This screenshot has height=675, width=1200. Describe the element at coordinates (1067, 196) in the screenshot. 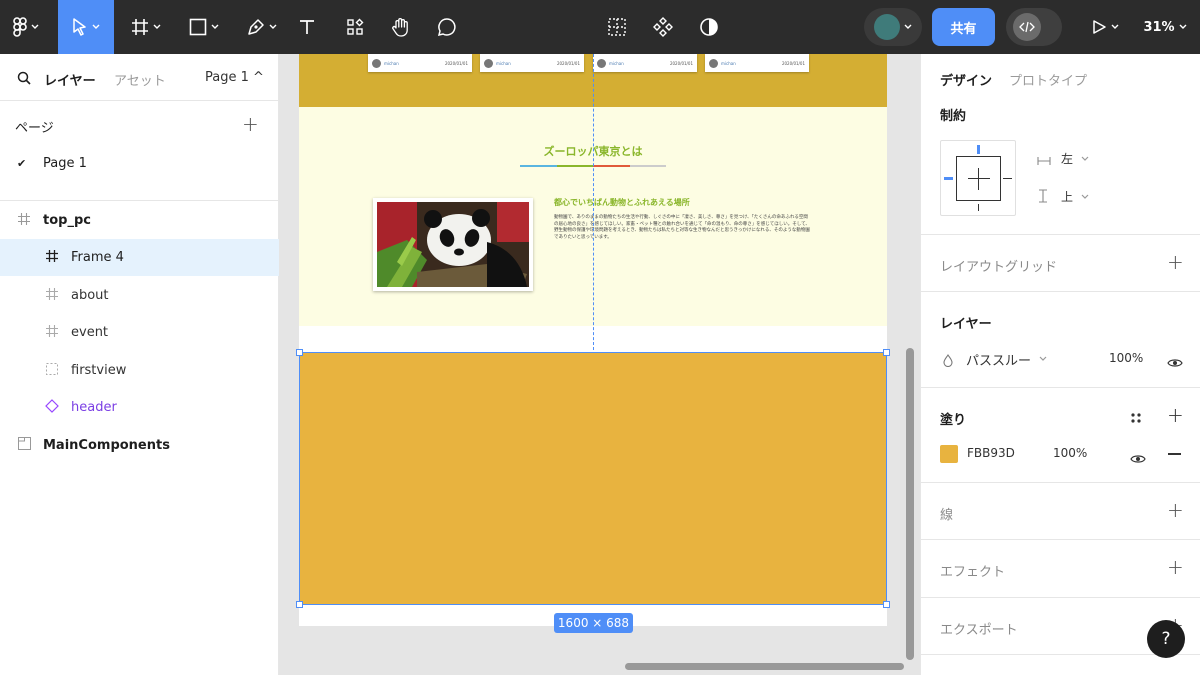

I see `vertical-constraint-select: 上` at that location.